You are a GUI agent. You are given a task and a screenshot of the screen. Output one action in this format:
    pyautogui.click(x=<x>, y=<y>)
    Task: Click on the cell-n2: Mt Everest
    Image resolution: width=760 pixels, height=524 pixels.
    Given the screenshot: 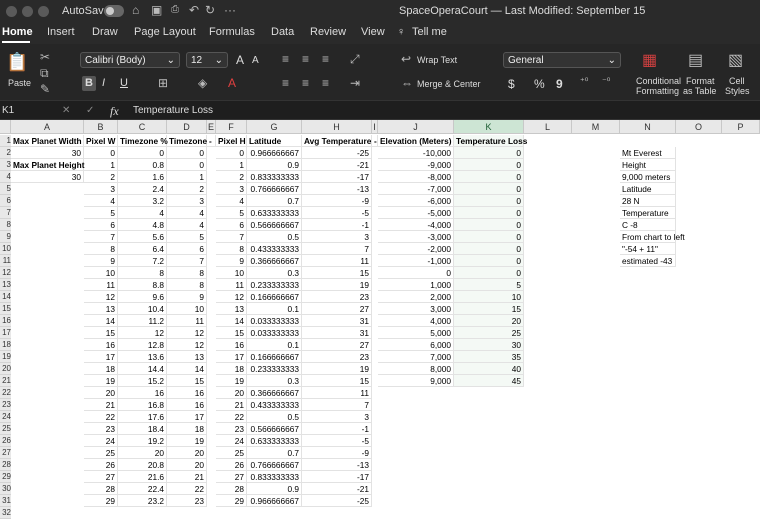 What is the action you would take?
    pyautogui.click(x=648, y=153)
    